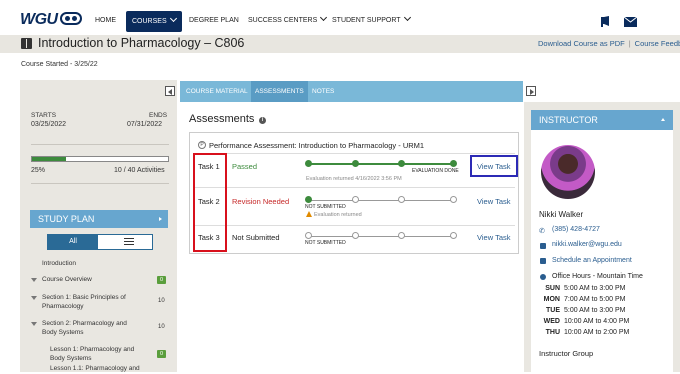 The width and height of the screenshot is (680, 374). What do you see at coordinates (44, 115) in the screenshot?
I see `starts-label: STARTS` at bounding box center [44, 115].